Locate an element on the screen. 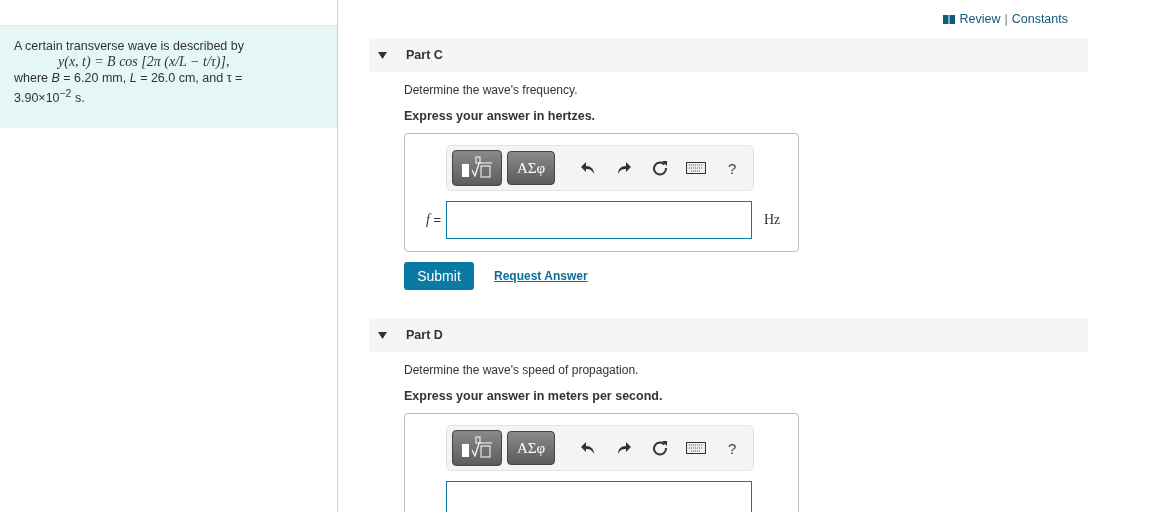  constants-link: Constants is located at coordinates (1039, 19).